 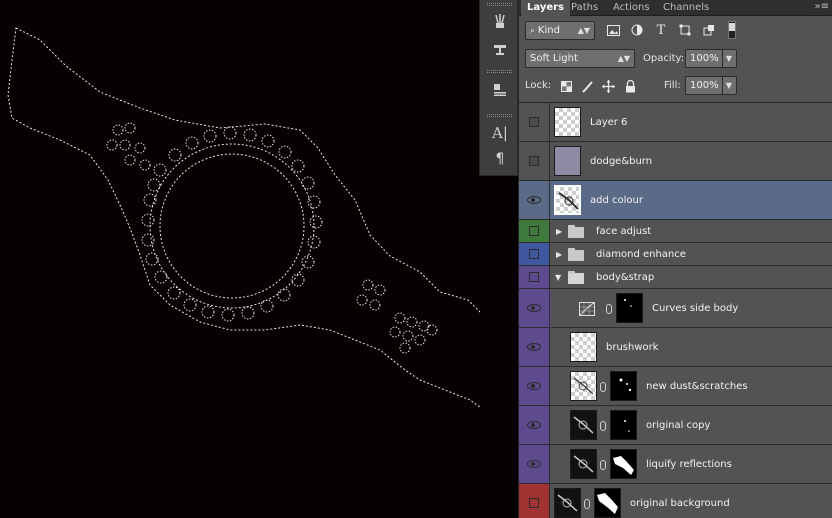 I want to click on layer-name: Layer 6, so click(x=608, y=122).